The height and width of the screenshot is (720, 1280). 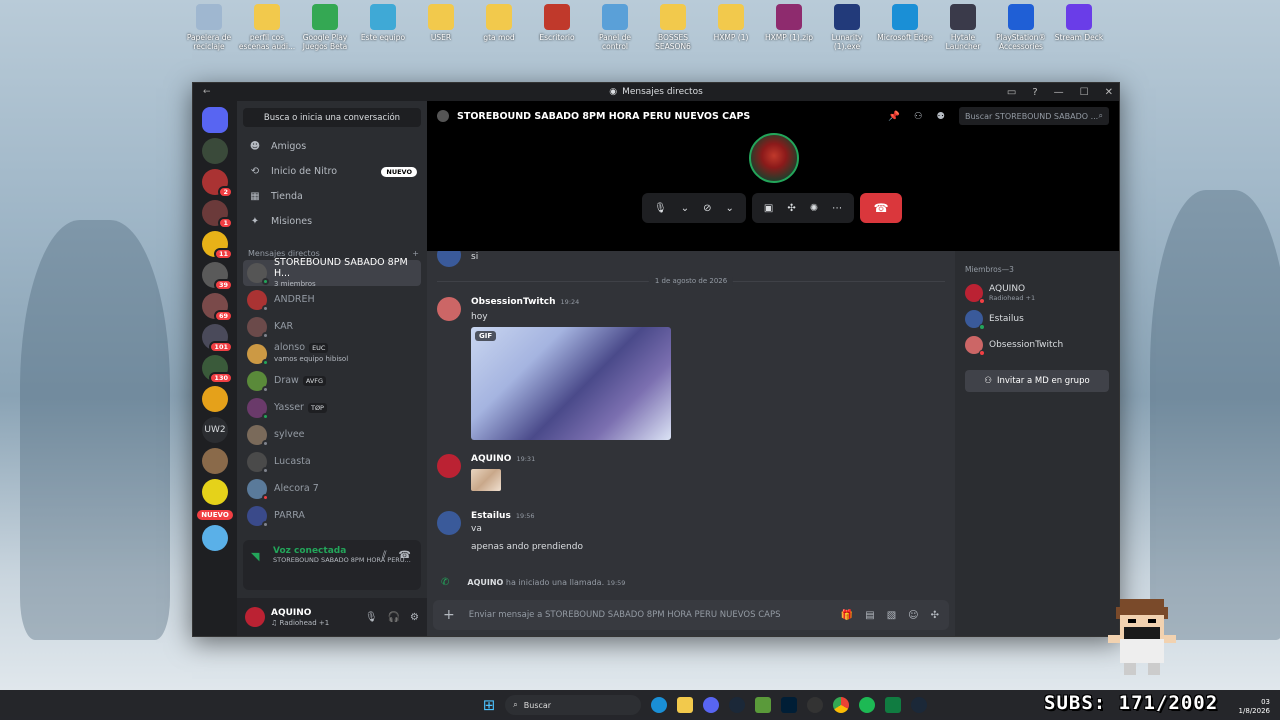 What do you see at coordinates (837, 208) in the screenshot?
I see `more-icon: ⋯` at bounding box center [837, 208].